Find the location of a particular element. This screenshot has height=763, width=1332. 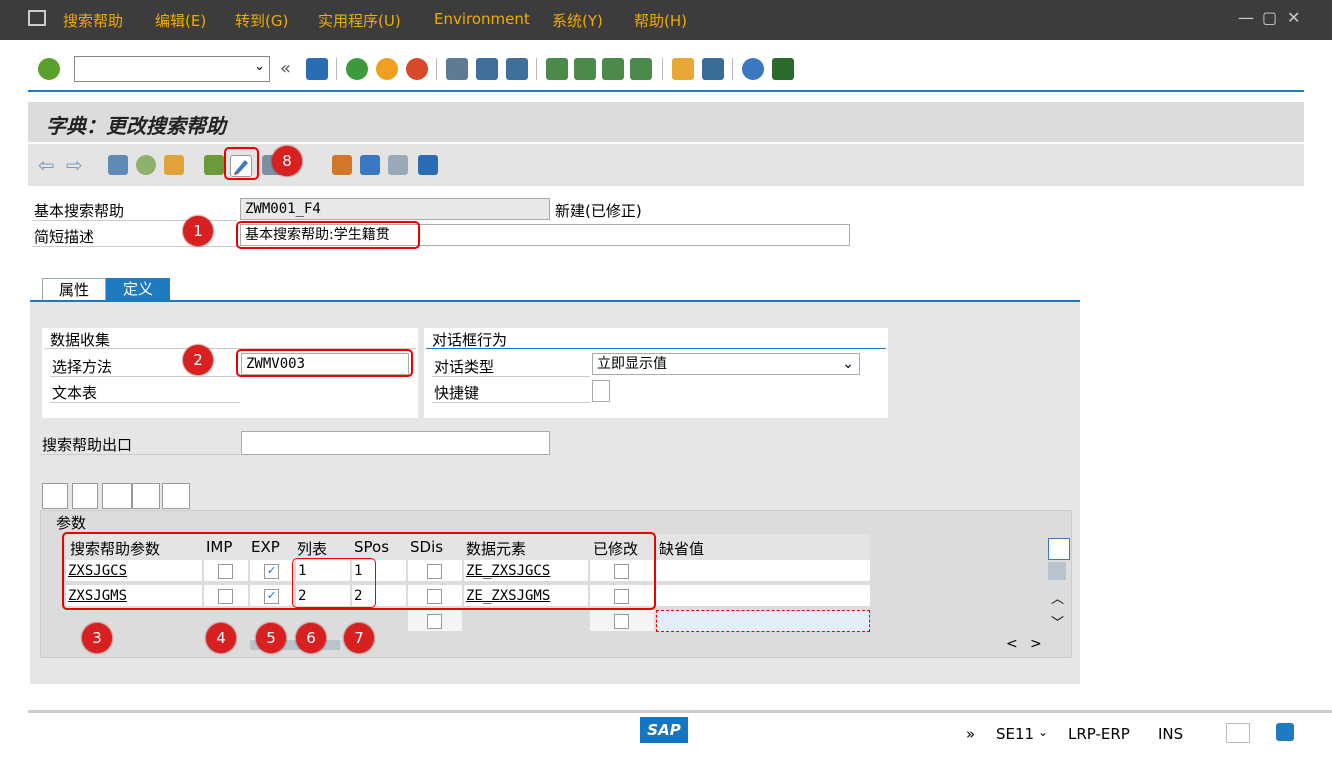

activate-icon is located at coordinates (174, 165).